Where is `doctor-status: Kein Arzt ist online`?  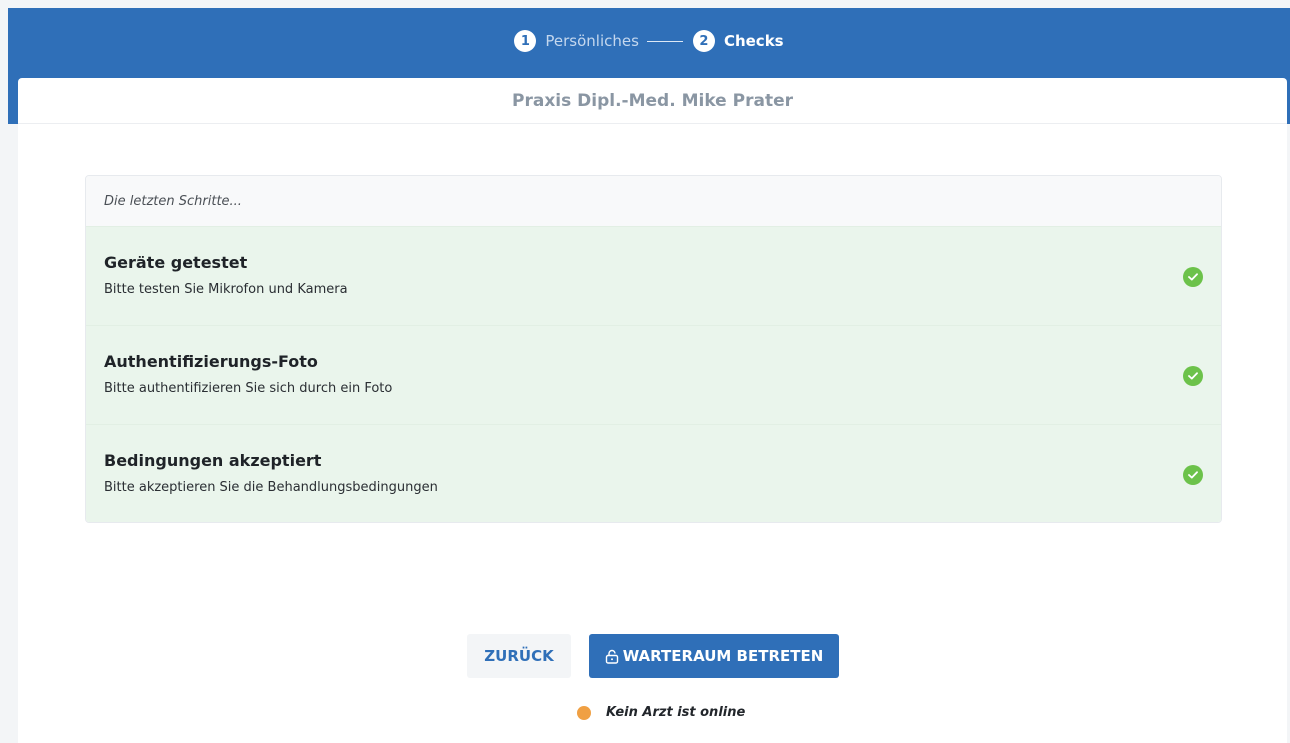 doctor-status: Kein Arzt ist online is located at coordinates (661, 712).